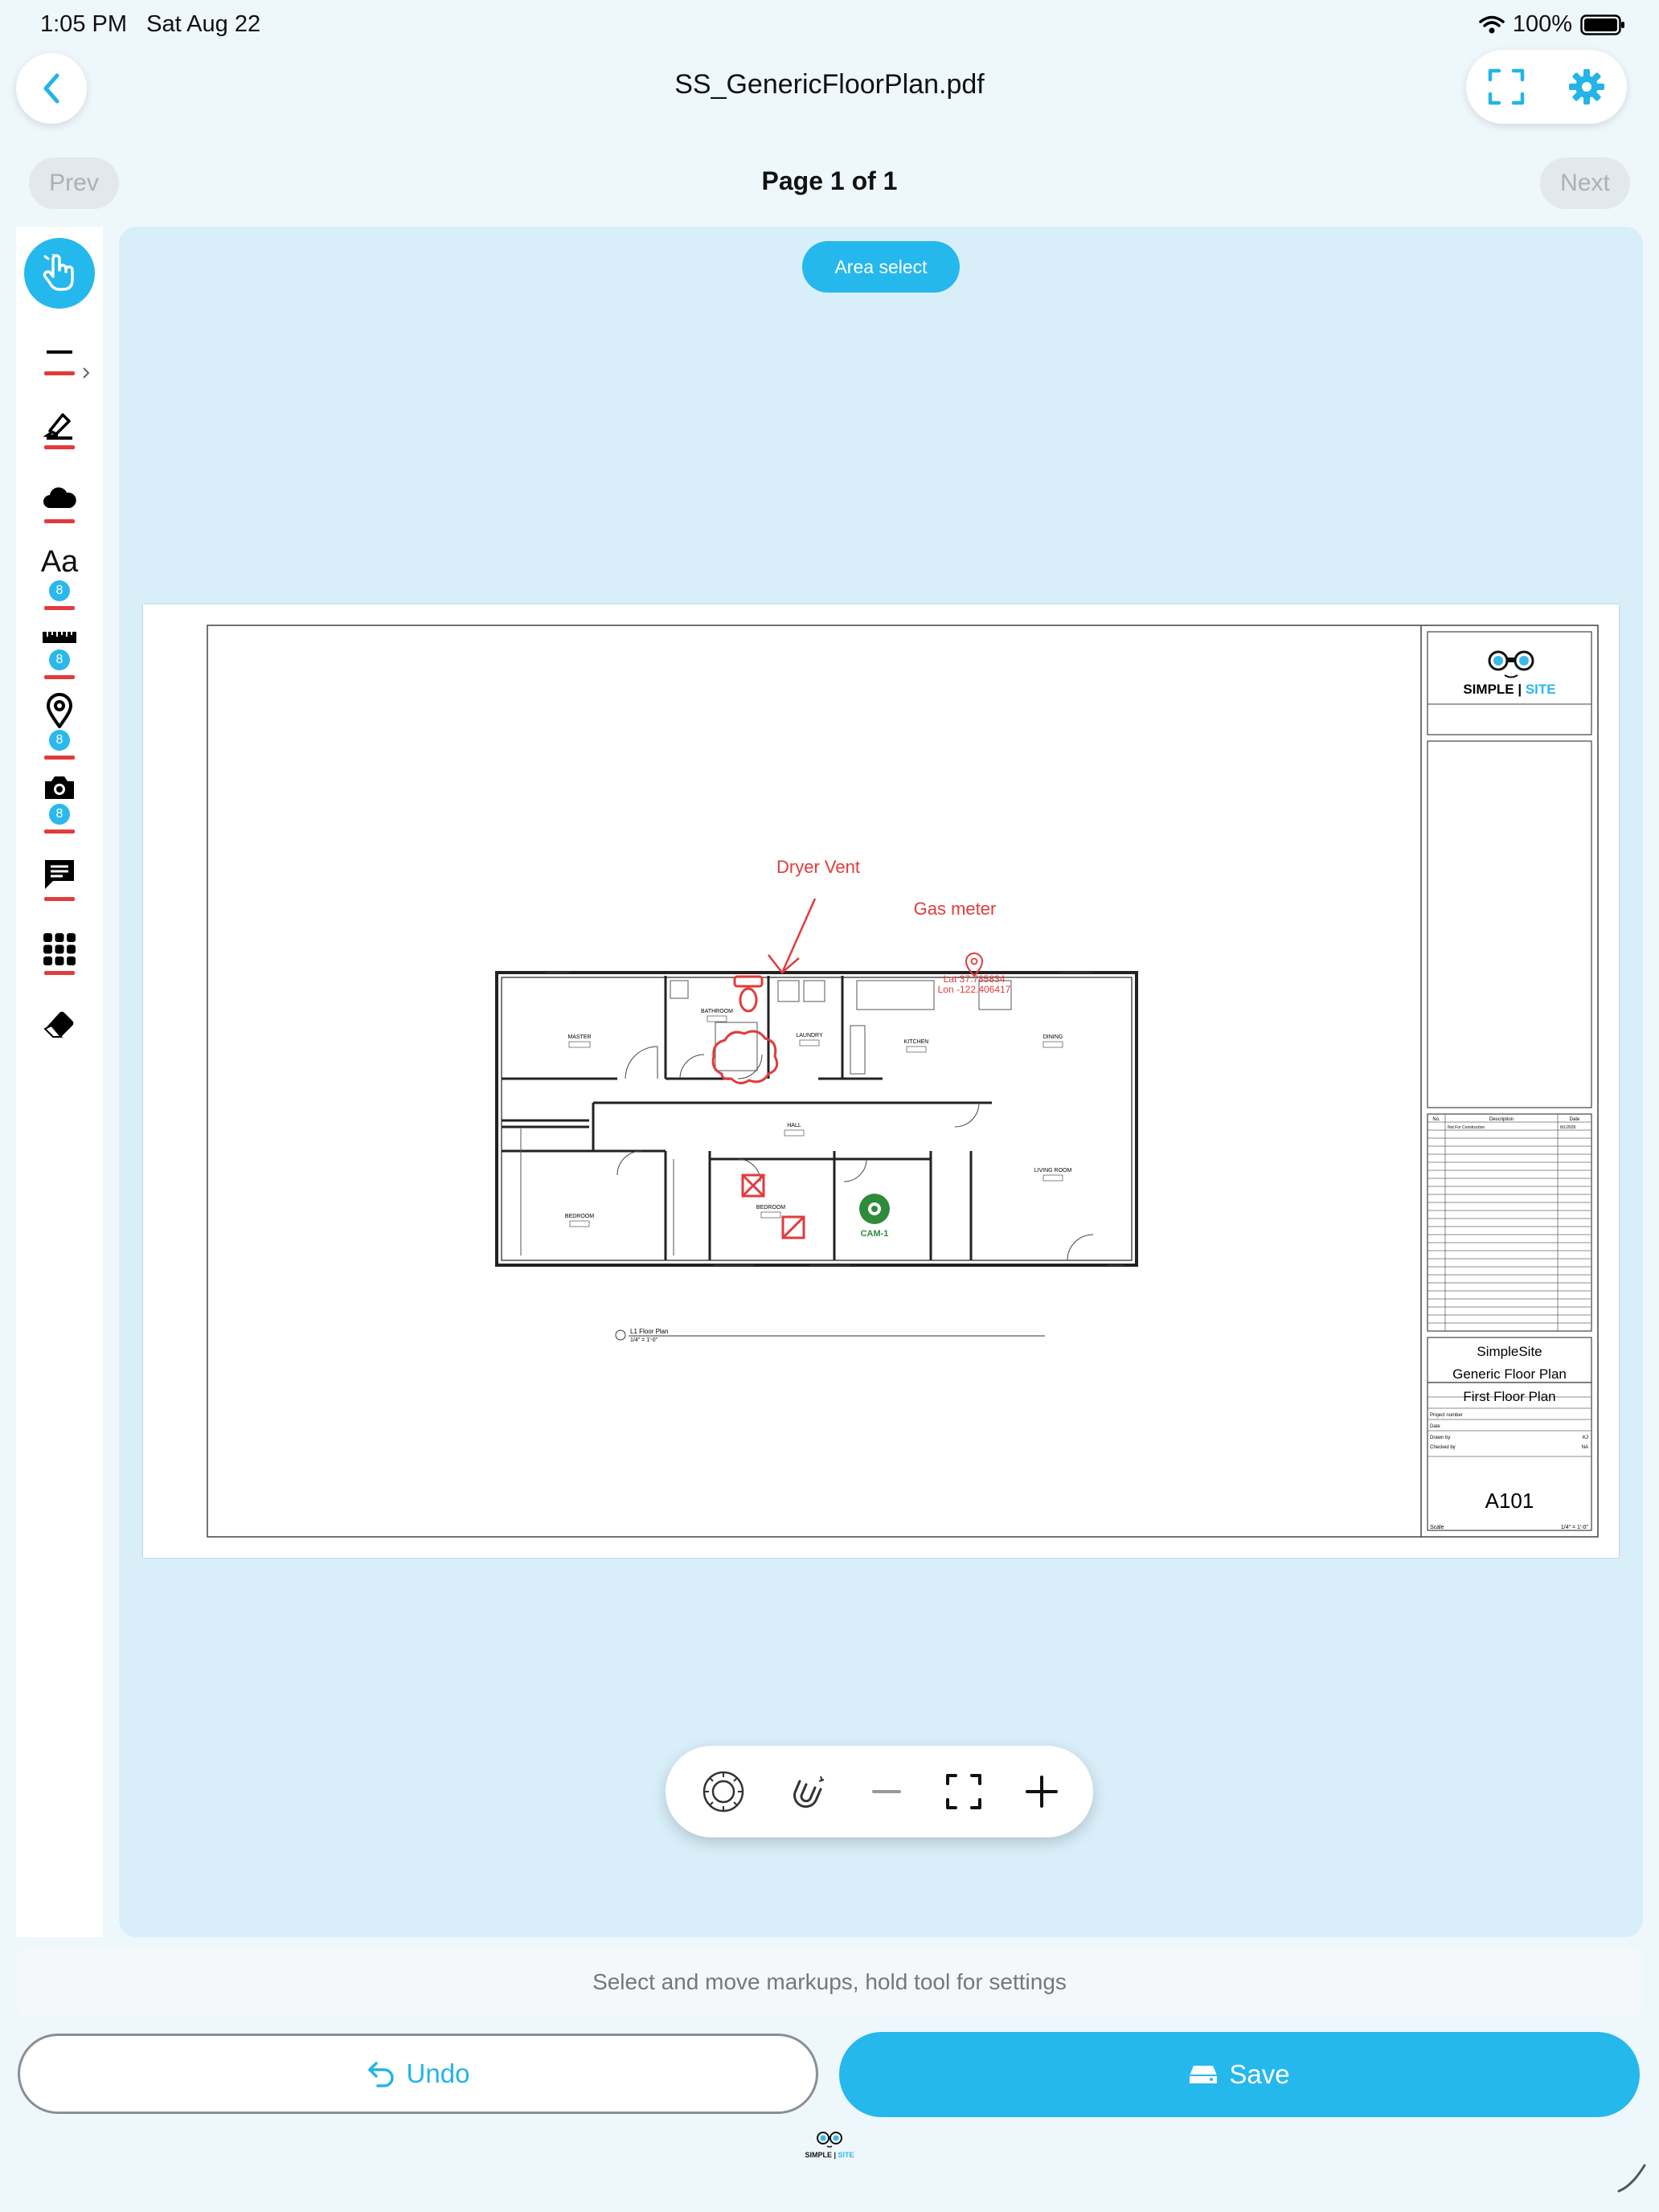  What do you see at coordinates (717, 1012) in the screenshot?
I see `room-label-bathroom: BATHROOM` at bounding box center [717, 1012].